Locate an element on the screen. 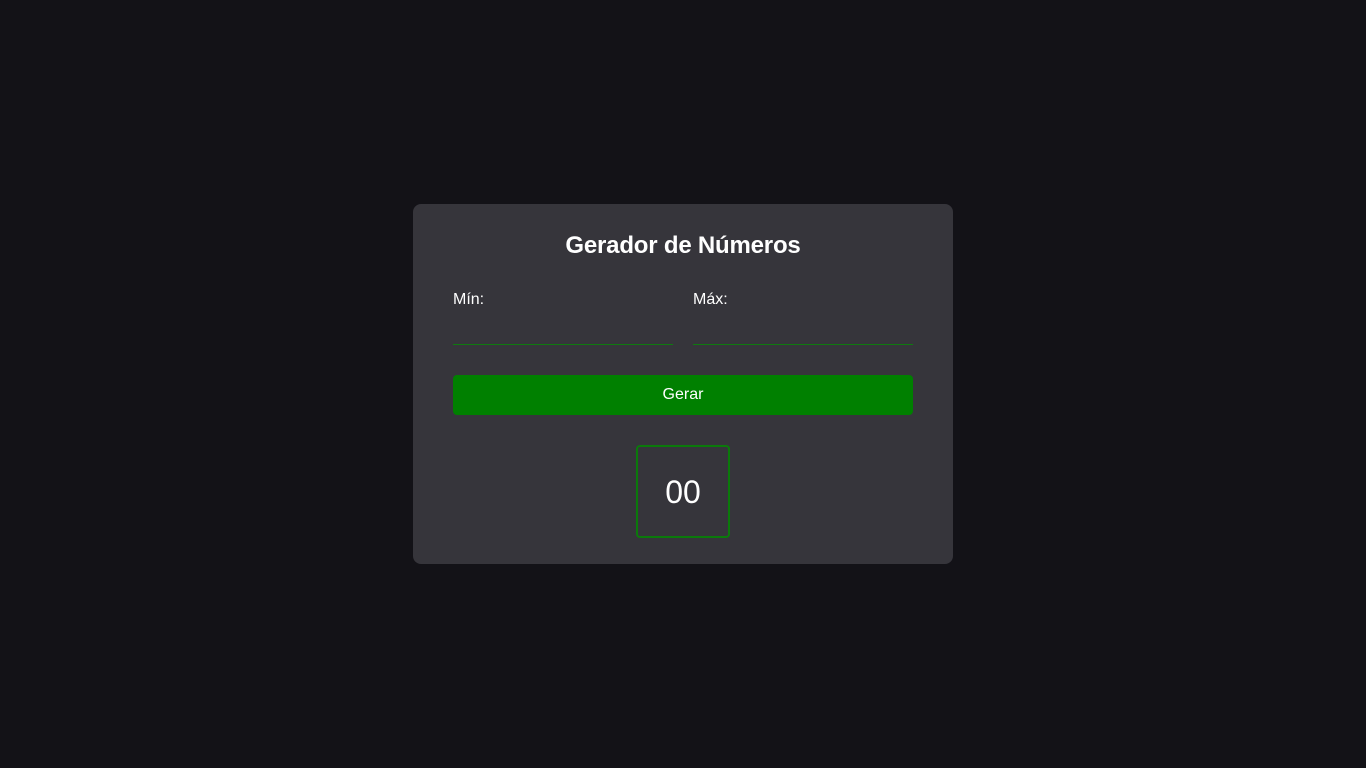 The height and width of the screenshot is (768, 1366). max-label: Máx: is located at coordinates (710, 299).